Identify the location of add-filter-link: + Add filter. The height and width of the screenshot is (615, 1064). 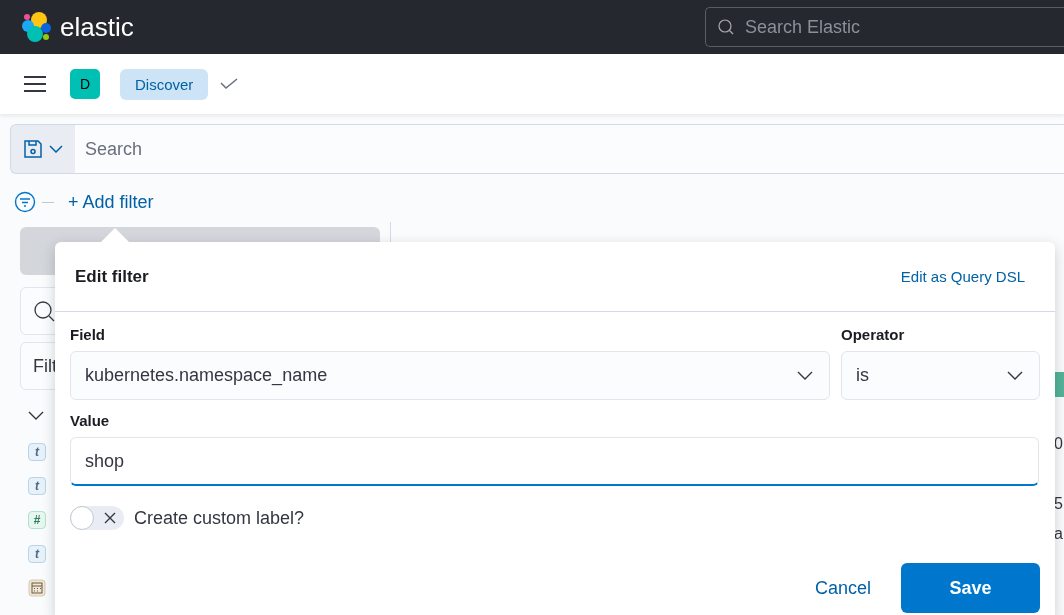
(111, 202).